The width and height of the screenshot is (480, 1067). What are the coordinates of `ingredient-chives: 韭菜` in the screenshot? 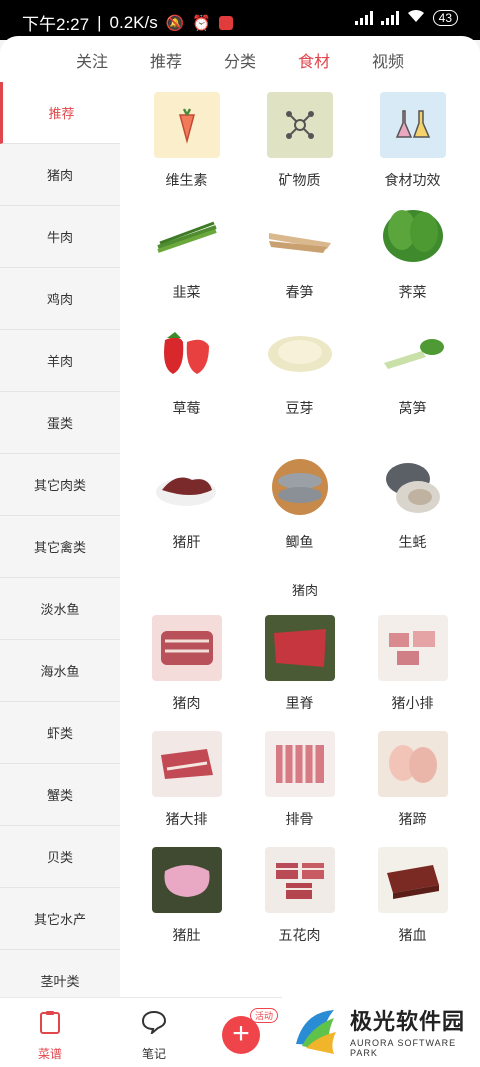 It's located at (186, 256).